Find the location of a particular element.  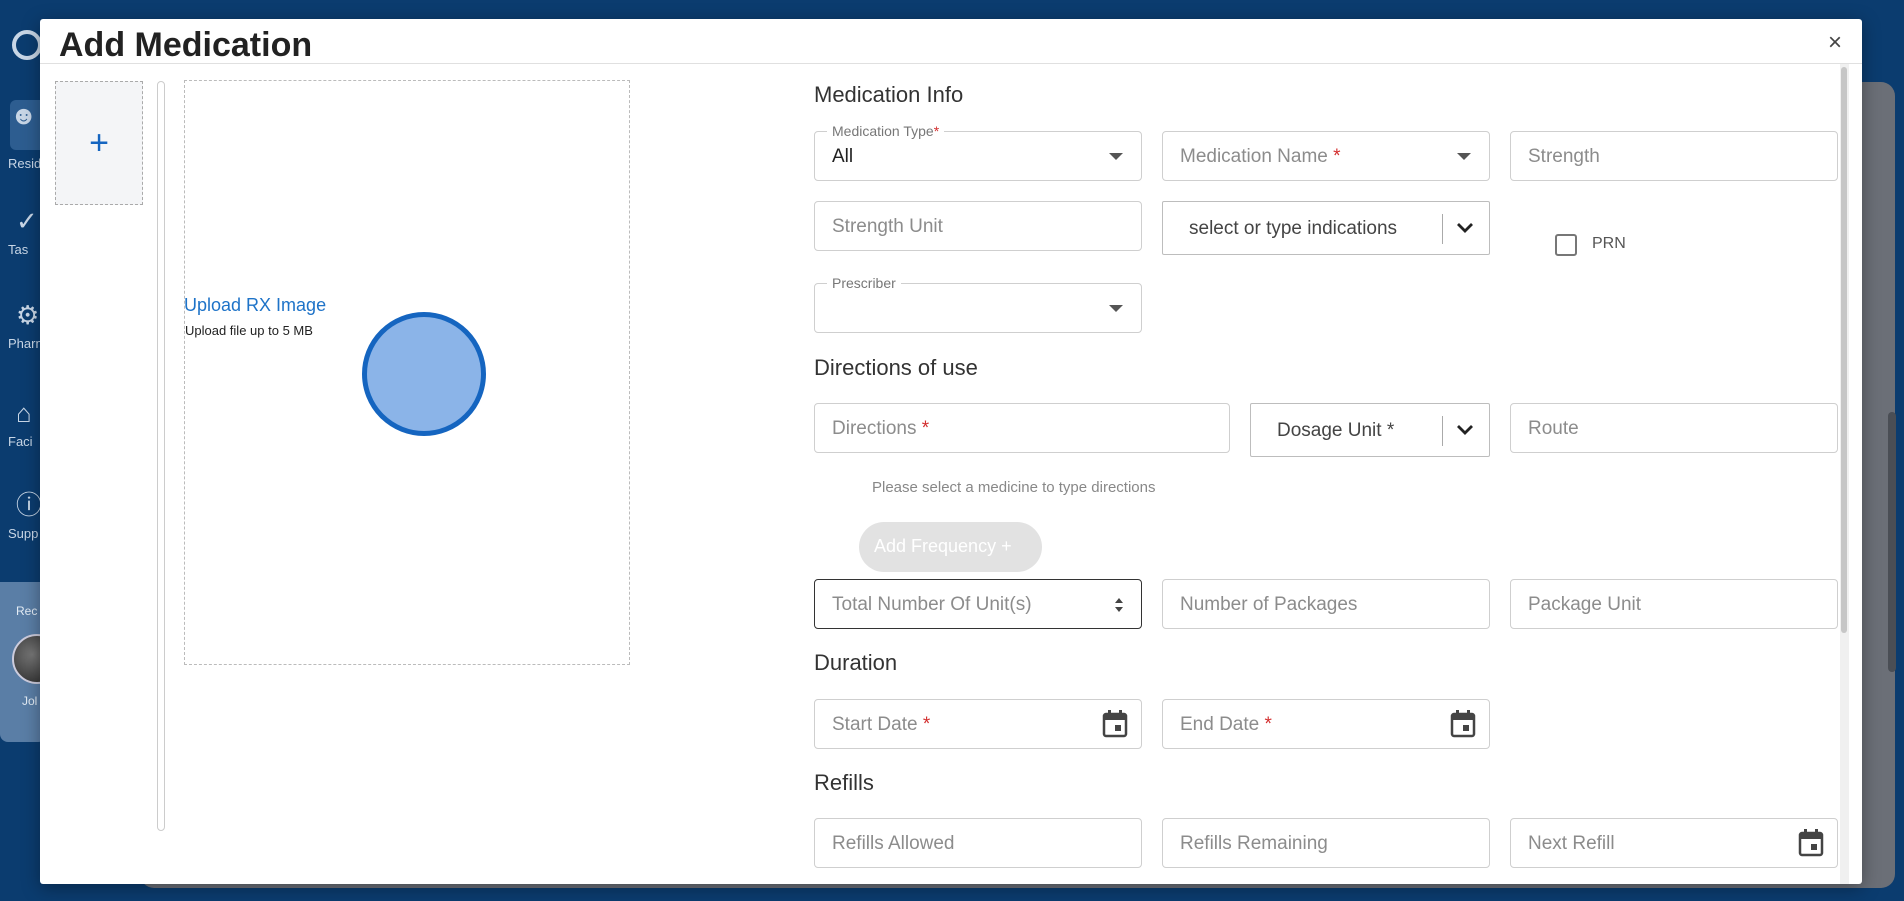

app-topbar is located at coordinates (952, 10).